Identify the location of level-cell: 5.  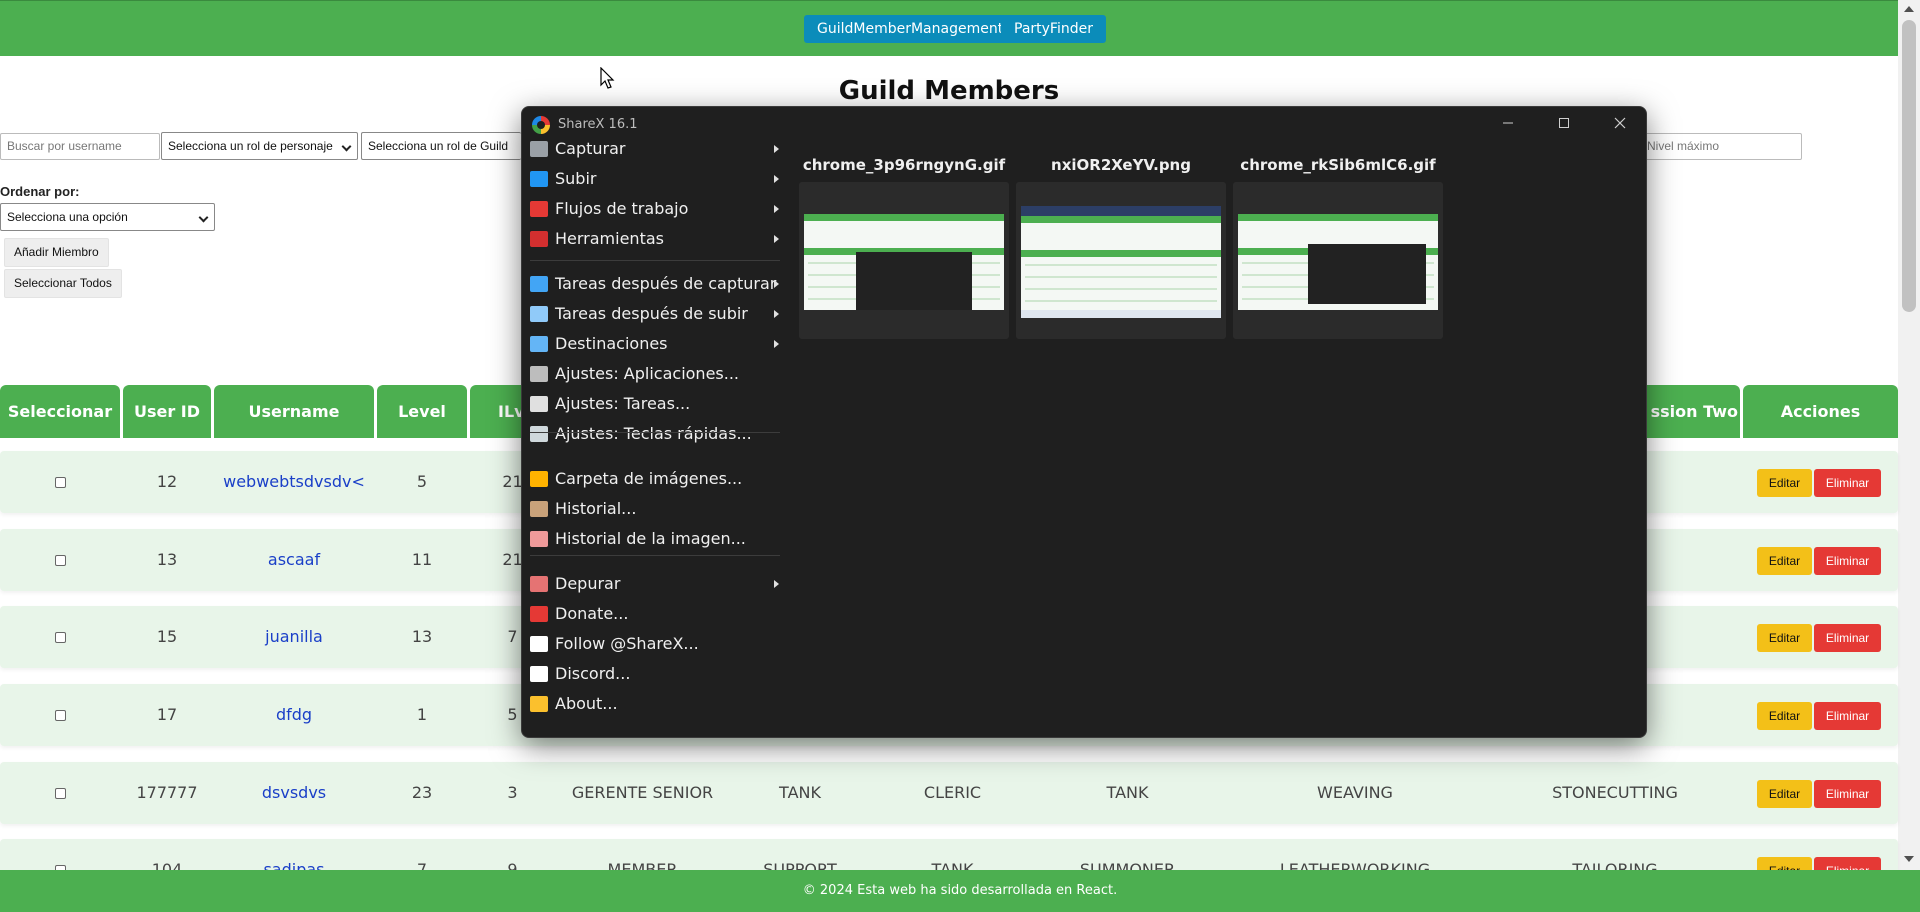
(422, 481).